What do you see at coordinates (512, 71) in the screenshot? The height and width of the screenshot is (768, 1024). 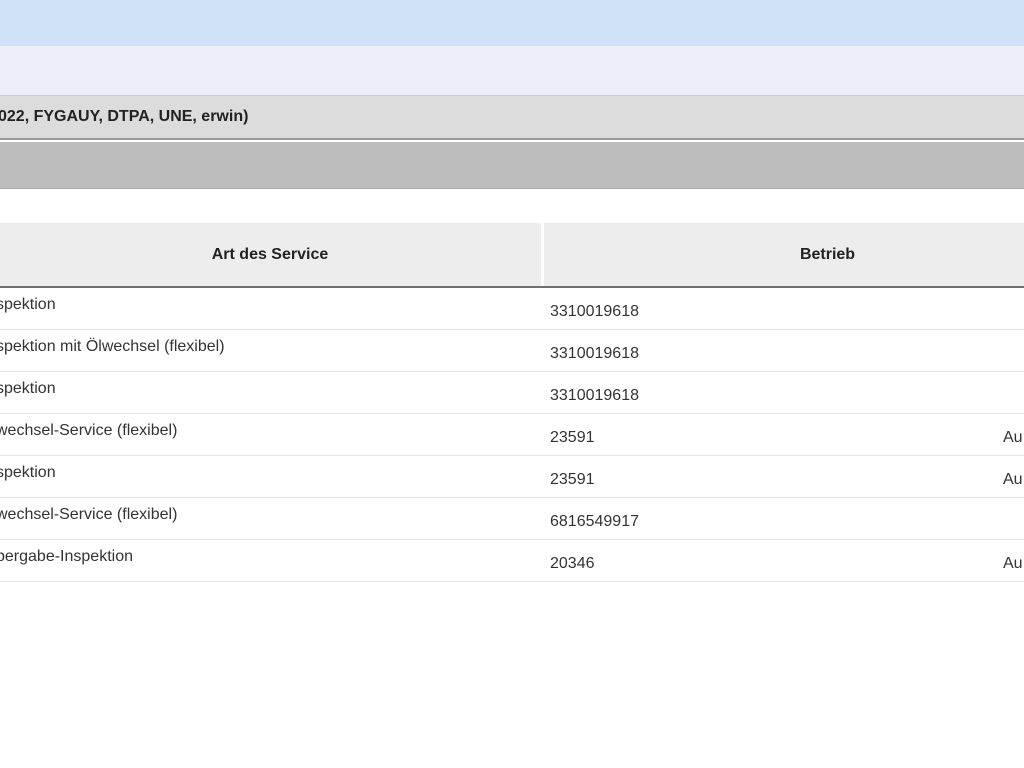 I see `toolbar-band` at bounding box center [512, 71].